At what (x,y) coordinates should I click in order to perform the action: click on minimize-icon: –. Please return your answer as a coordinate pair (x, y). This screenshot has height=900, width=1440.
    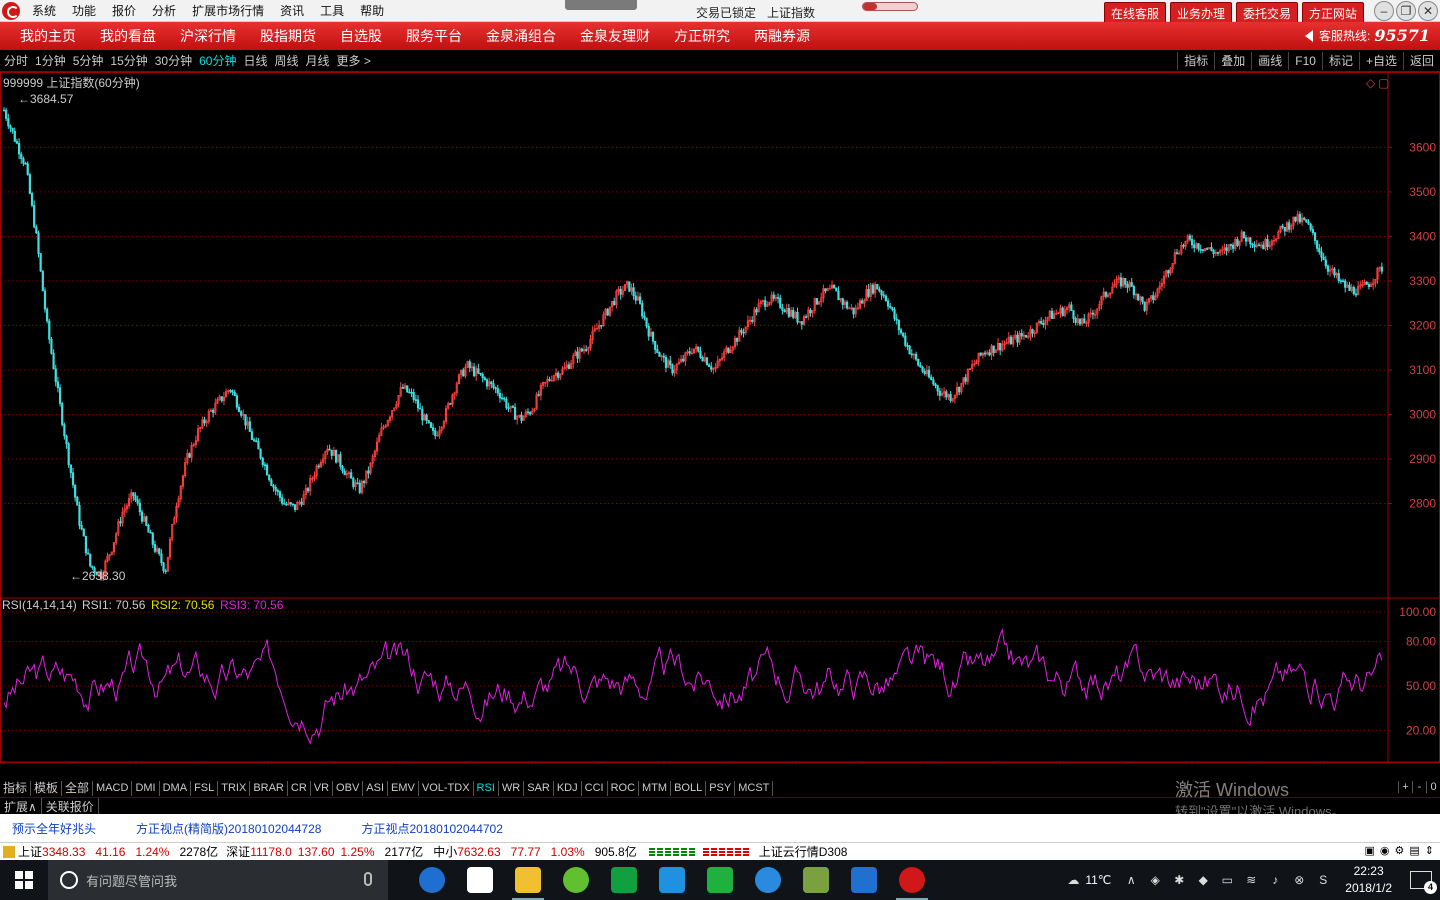
    Looking at the image, I should click on (1384, 11).